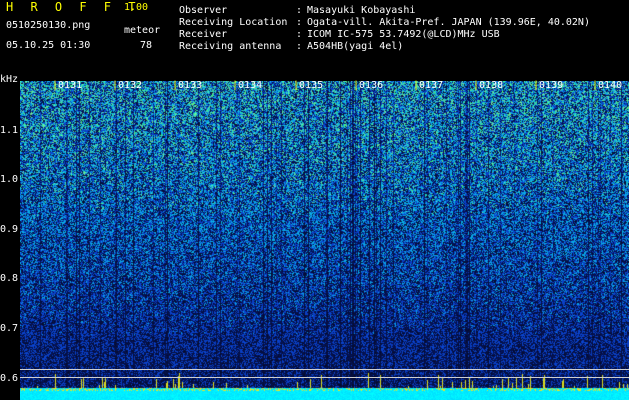 The height and width of the screenshot is (400, 629). What do you see at coordinates (203, 10) in the screenshot?
I see `info-label-observer: Observer` at bounding box center [203, 10].